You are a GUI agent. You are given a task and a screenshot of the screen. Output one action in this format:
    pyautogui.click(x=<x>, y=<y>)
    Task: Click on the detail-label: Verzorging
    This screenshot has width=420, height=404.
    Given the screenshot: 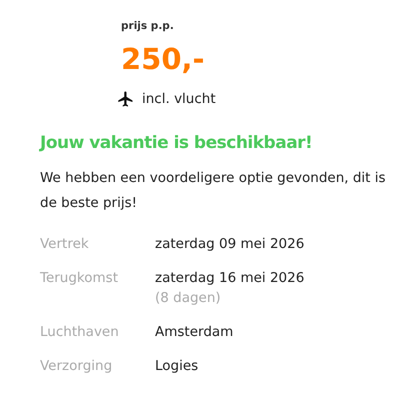 What is the action you would take?
    pyautogui.click(x=77, y=366)
    